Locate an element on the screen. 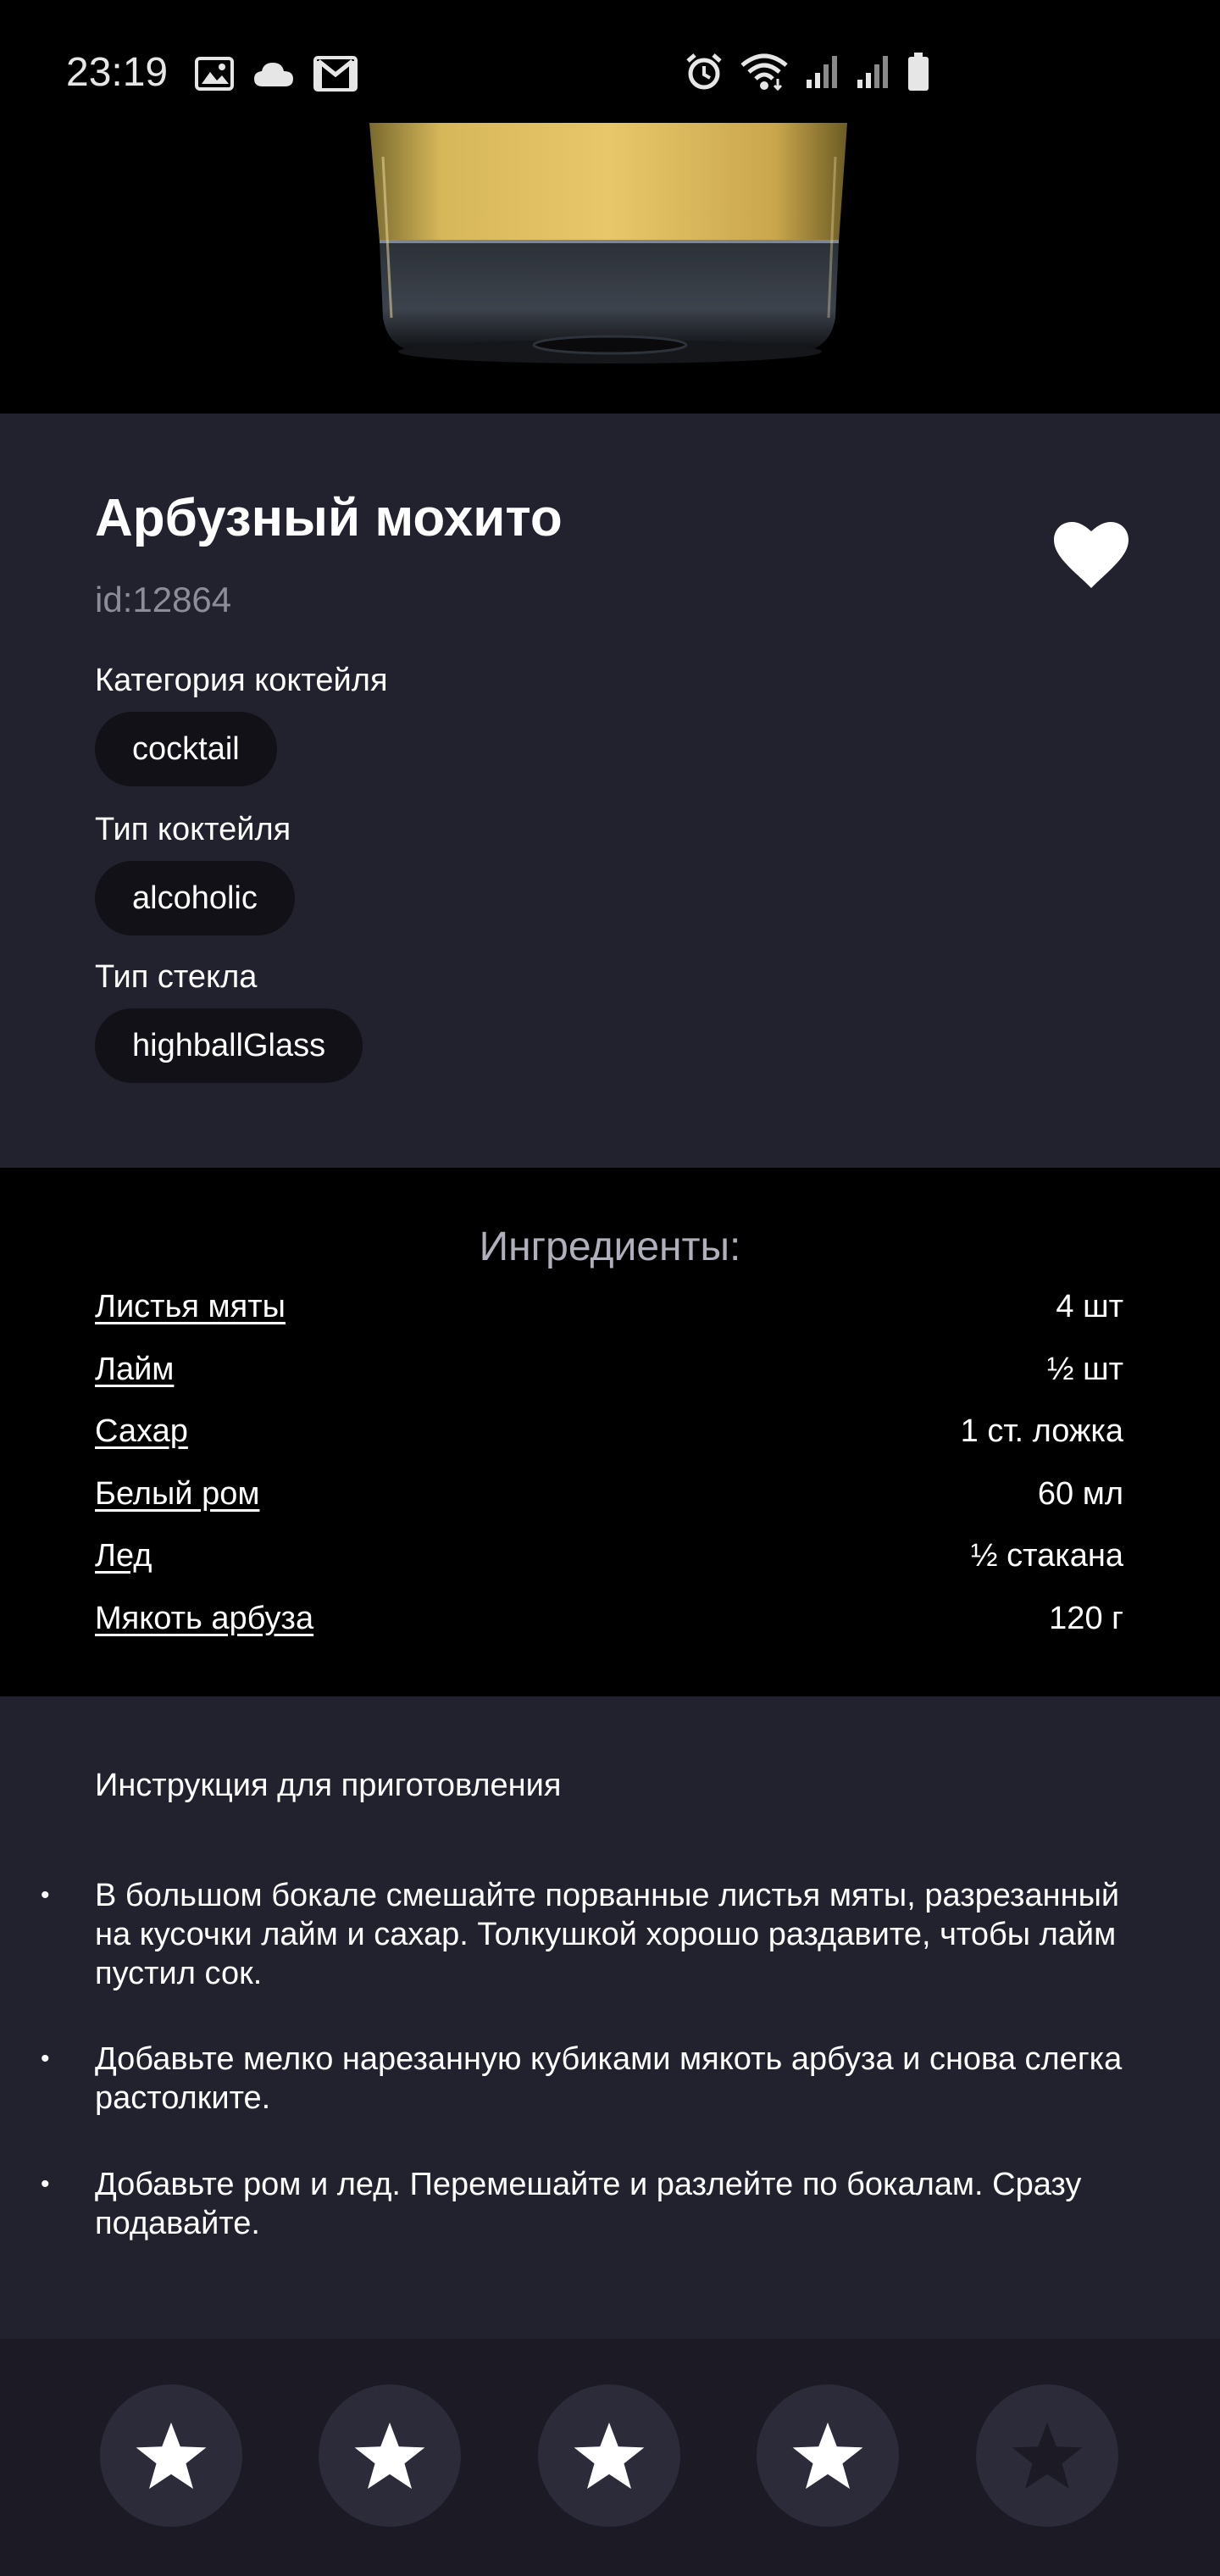 This screenshot has width=1220, height=2576. ingredient-row: Листья мяты 4 шт is located at coordinates (609, 1306).